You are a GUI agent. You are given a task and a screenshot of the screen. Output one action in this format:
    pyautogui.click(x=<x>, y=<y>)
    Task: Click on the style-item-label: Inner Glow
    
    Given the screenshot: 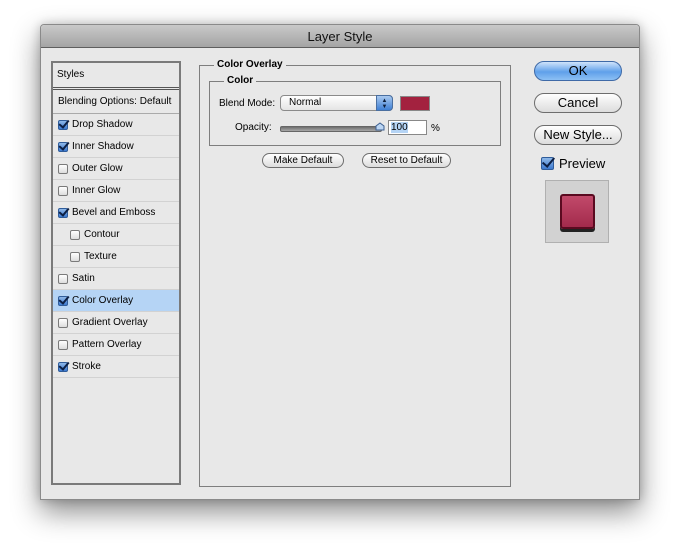 What is the action you would take?
    pyautogui.click(x=96, y=190)
    